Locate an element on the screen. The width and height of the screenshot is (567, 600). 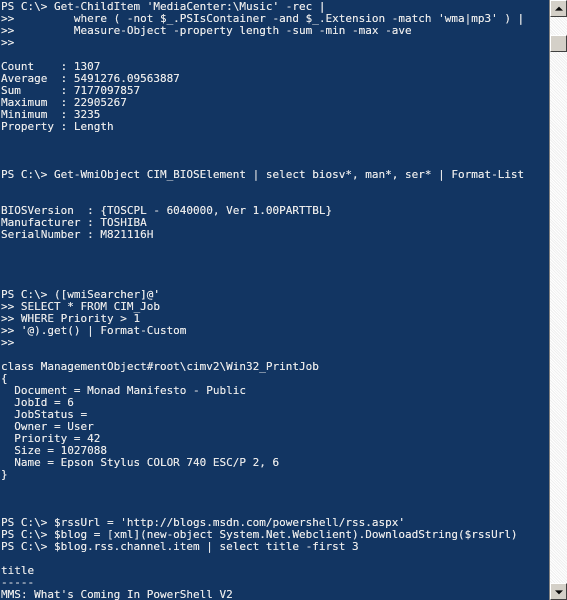
console-line: JobId = 6 is located at coordinates (37, 403).